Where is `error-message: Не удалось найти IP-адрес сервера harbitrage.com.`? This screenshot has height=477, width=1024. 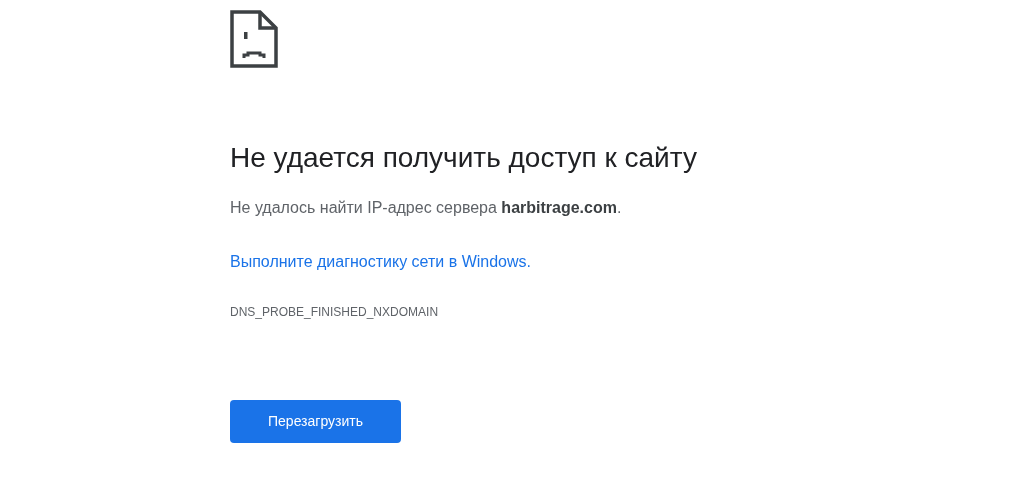
error-message: Не удалось найти IP-адрес сервера harbitrage.com. is located at coordinates (426, 208).